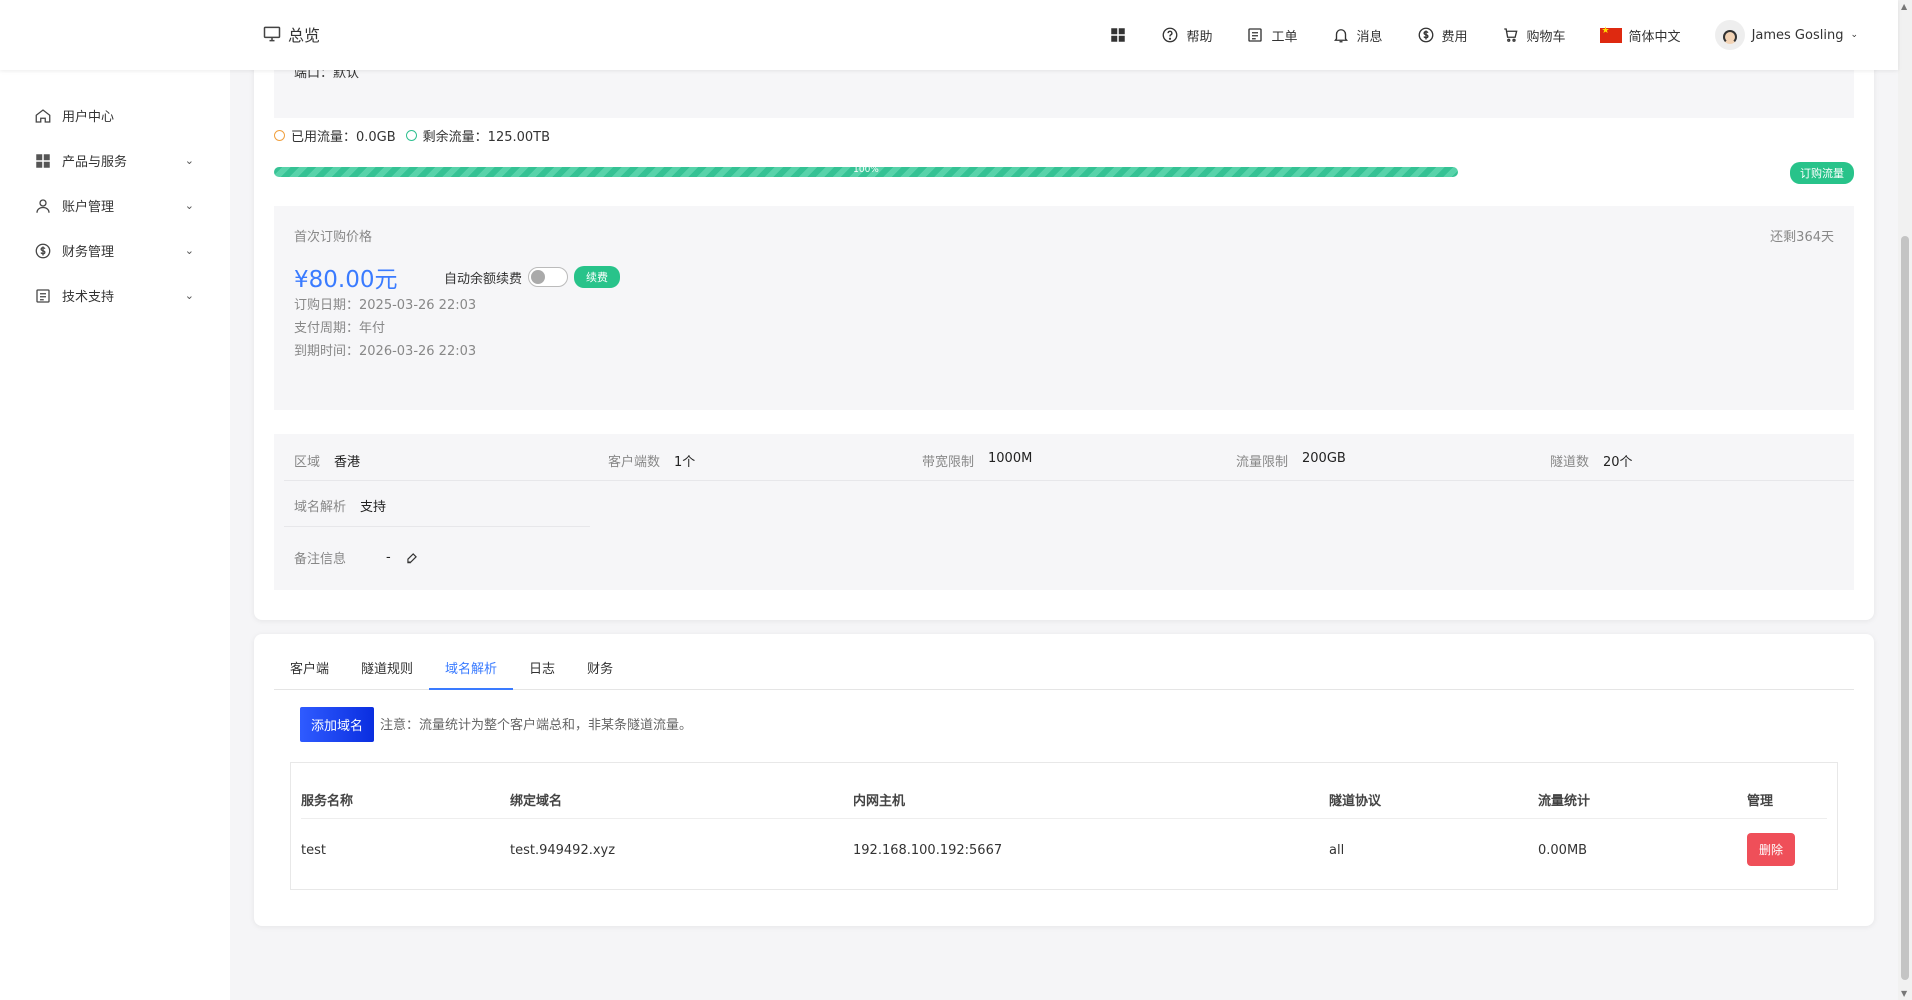 This screenshot has height=1000, width=1912. What do you see at coordinates (279, 135) in the screenshot?
I see `used-dot-icon` at bounding box center [279, 135].